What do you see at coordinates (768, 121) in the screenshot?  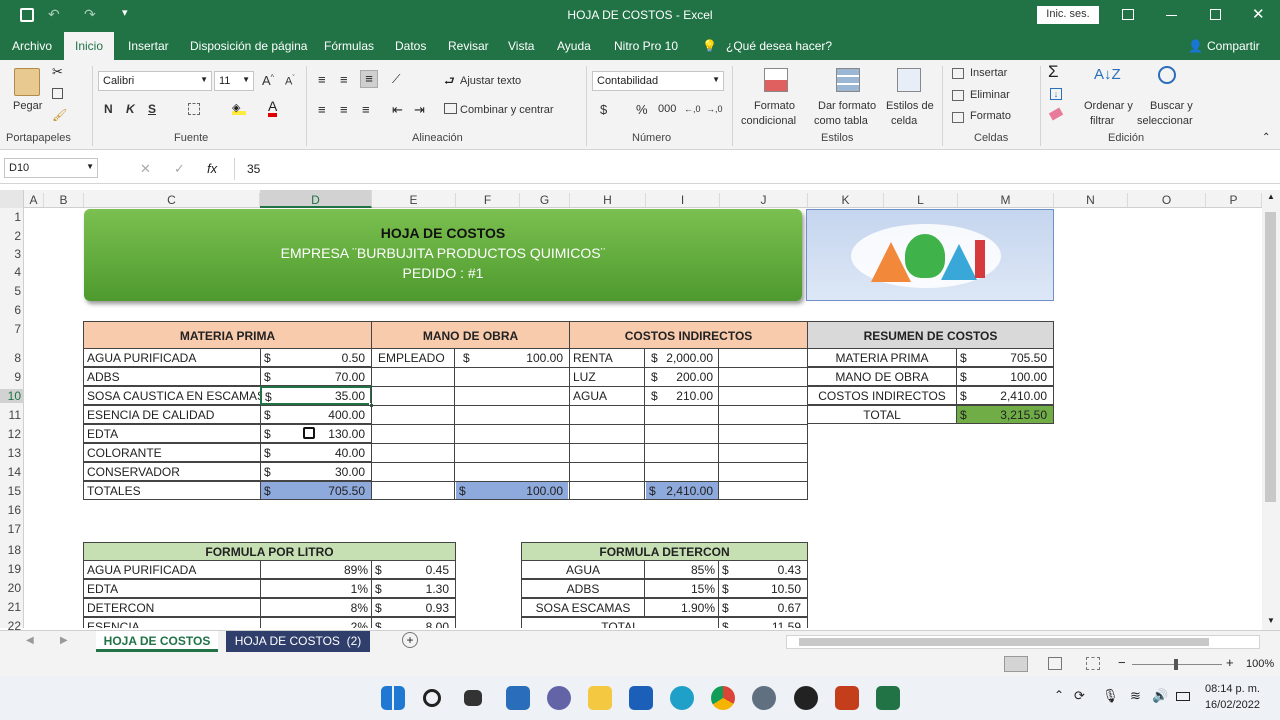 I see `conditional-format-label-2: condicional` at bounding box center [768, 121].